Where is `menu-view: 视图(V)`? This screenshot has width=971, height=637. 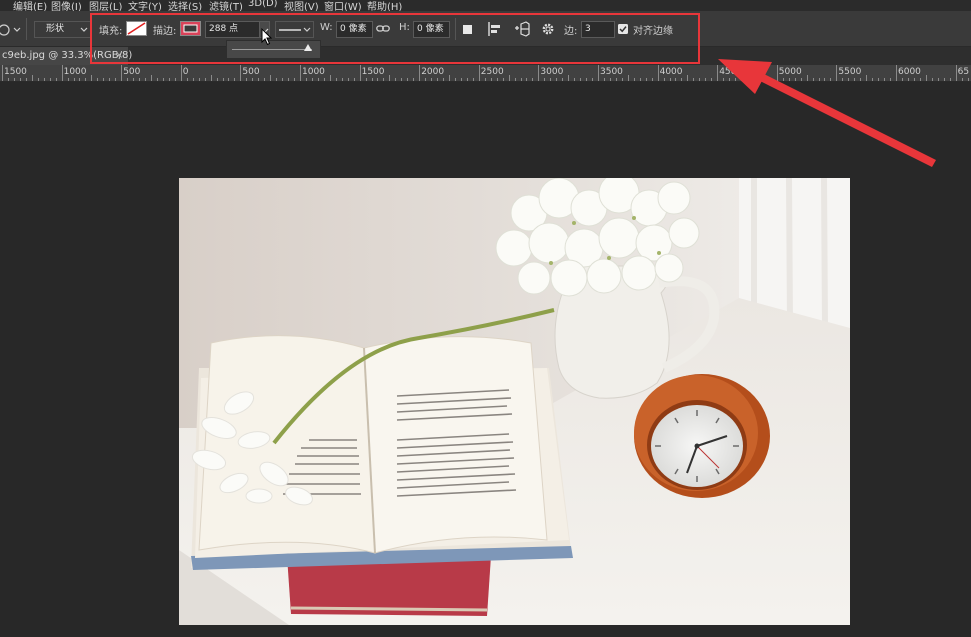
menu-view: 视图(V) is located at coordinates (301, 5).